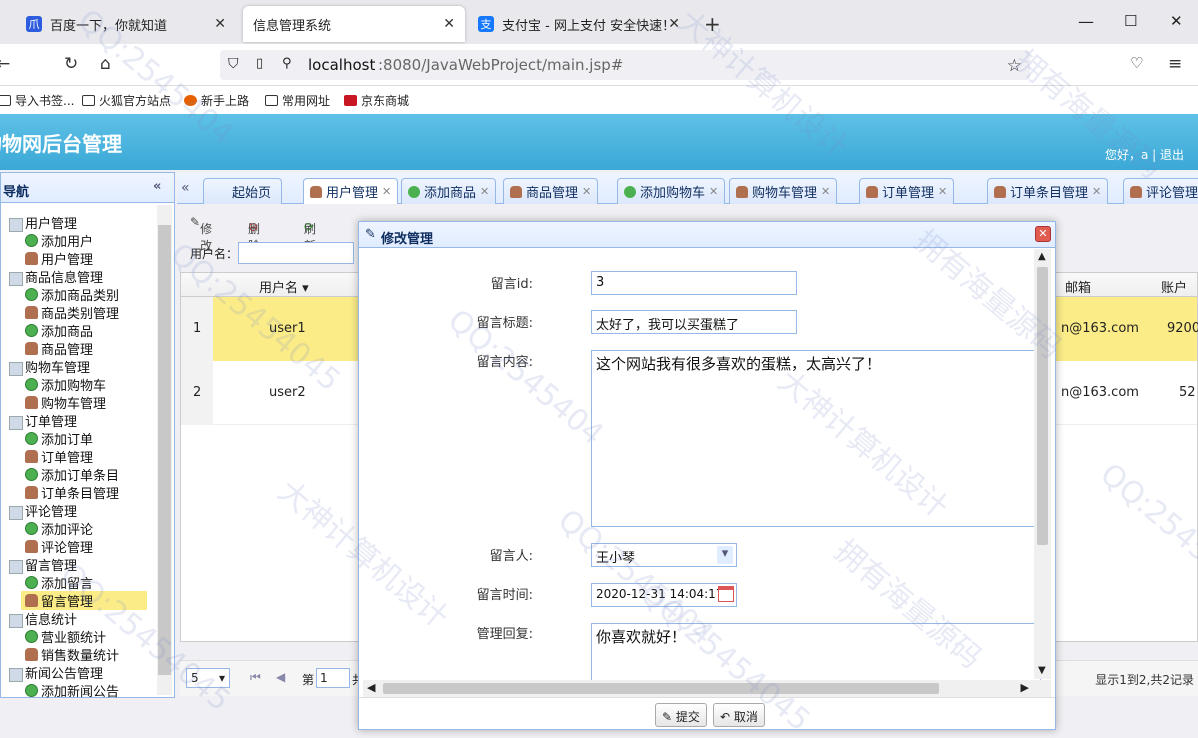 The height and width of the screenshot is (738, 1198). I want to click on edit-button: ✎ 修改, so click(201, 234).